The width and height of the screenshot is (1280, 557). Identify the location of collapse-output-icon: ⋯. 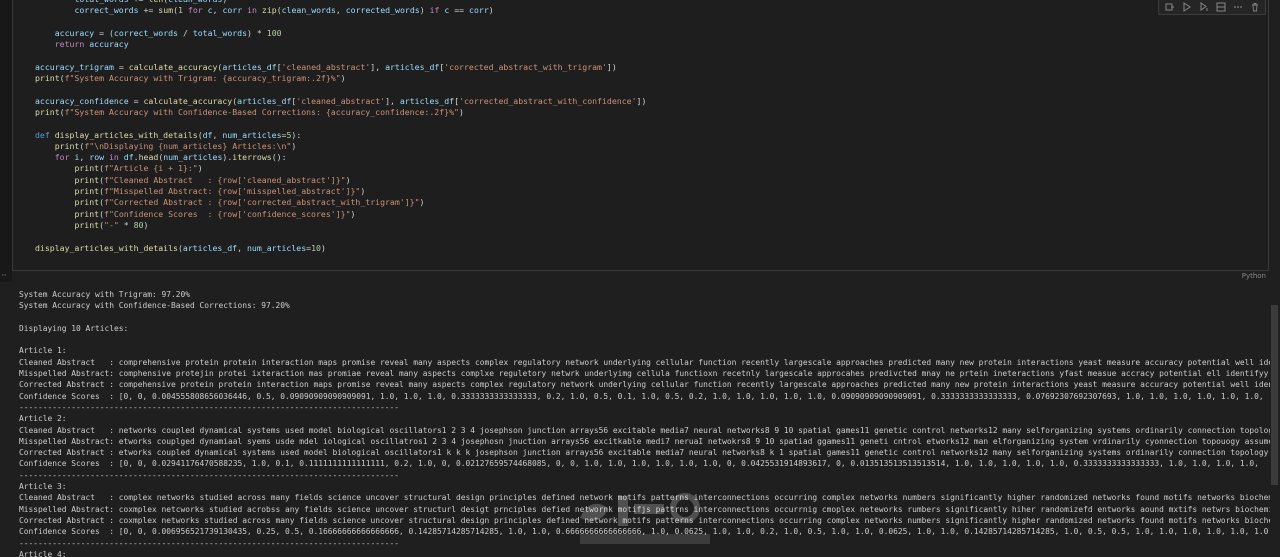
(4, 275).